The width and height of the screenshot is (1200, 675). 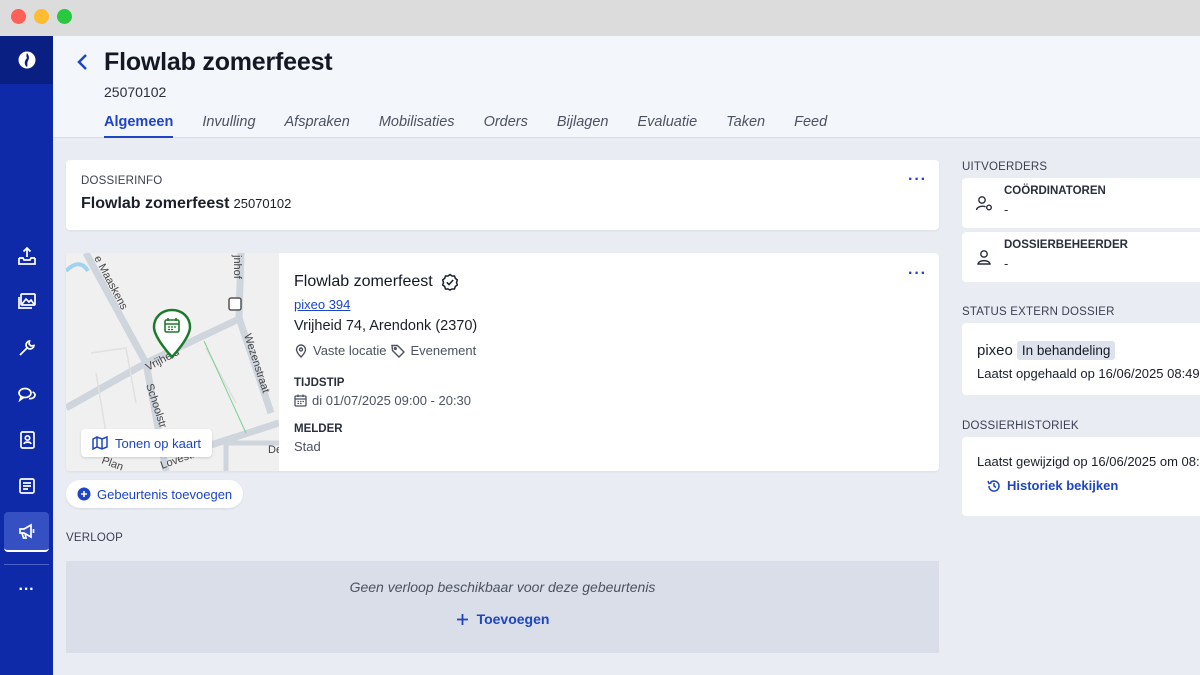 What do you see at coordinates (363, 281) in the screenshot?
I see `event-title: Flowlab zomerfeest` at bounding box center [363, 281].